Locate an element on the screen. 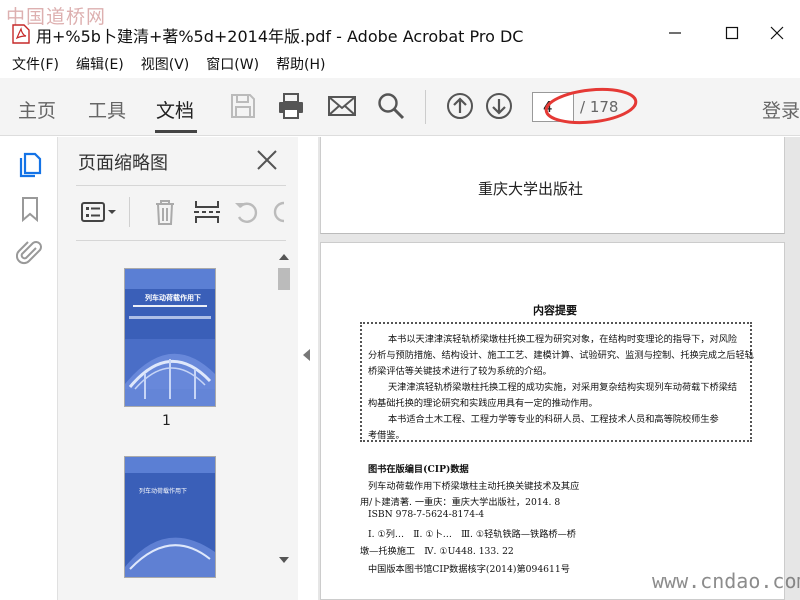 This screenshot has height=600, width=800. book-inner-cover-image is located at coordinates (170, 517).